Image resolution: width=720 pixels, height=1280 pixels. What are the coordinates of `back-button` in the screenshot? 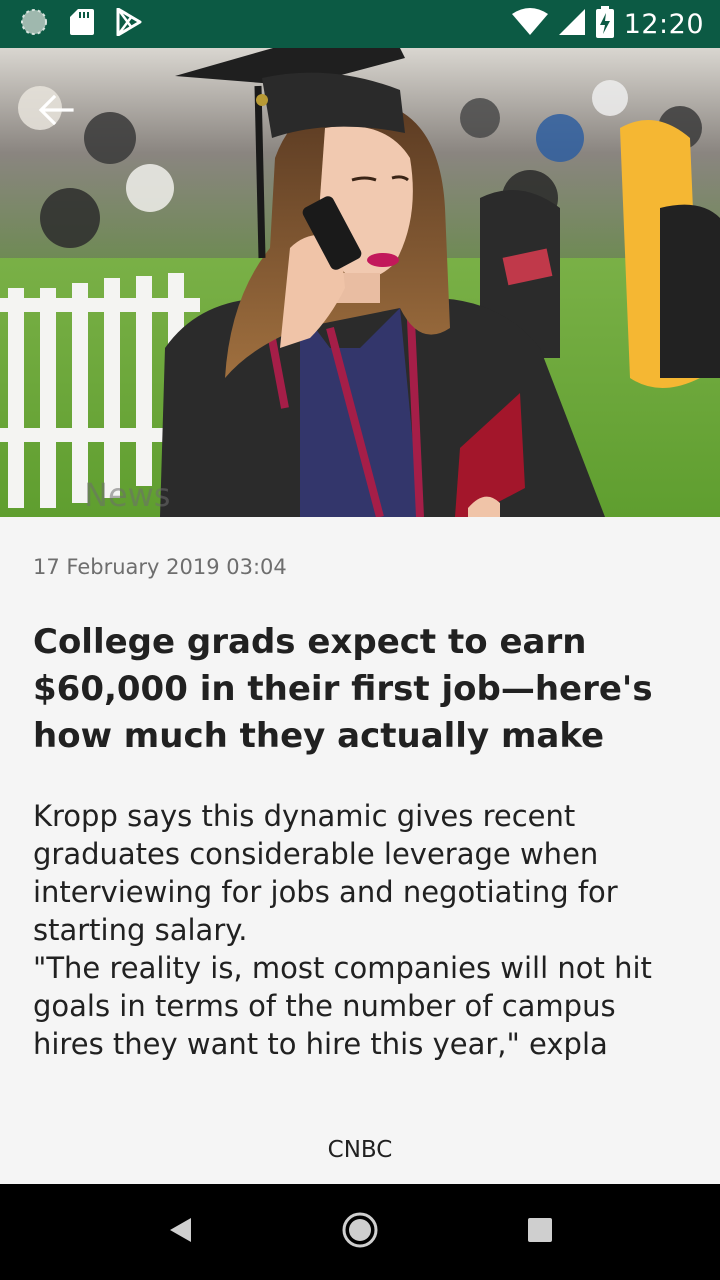 It's located at (56, 110).